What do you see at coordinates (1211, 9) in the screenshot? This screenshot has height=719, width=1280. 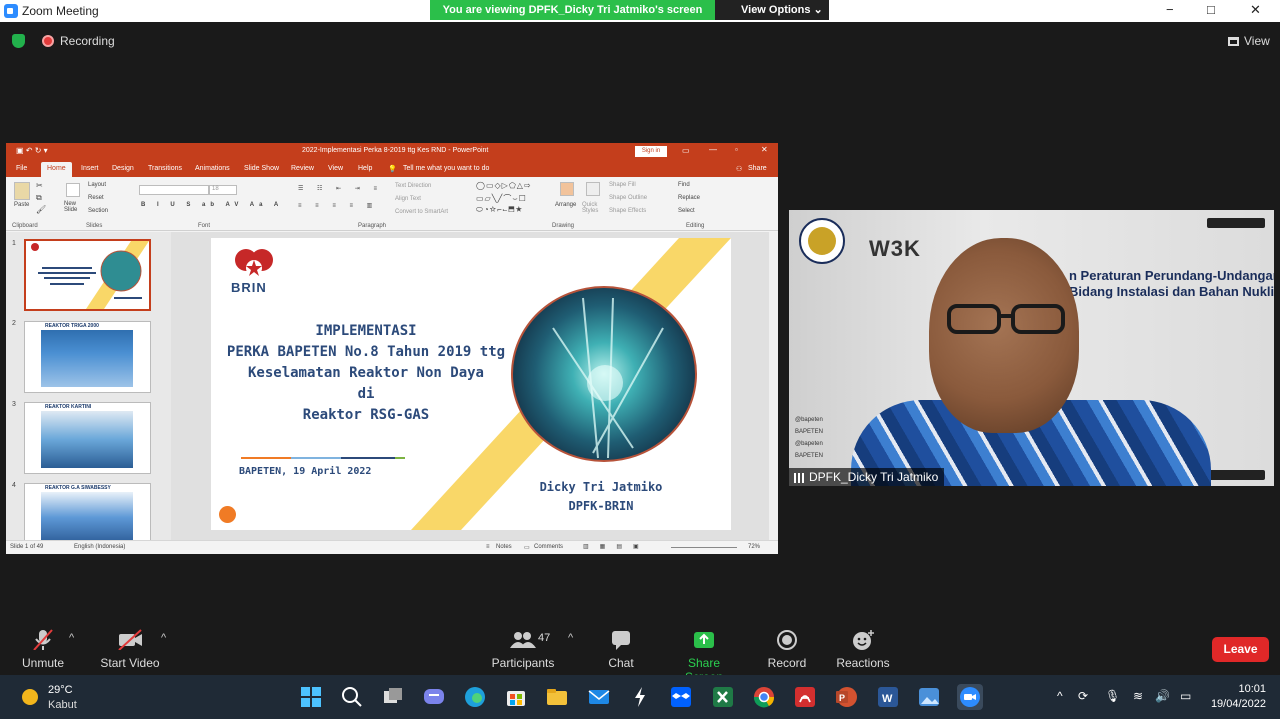 I see `maximize-button: □` at bounding box center [1211, 9].